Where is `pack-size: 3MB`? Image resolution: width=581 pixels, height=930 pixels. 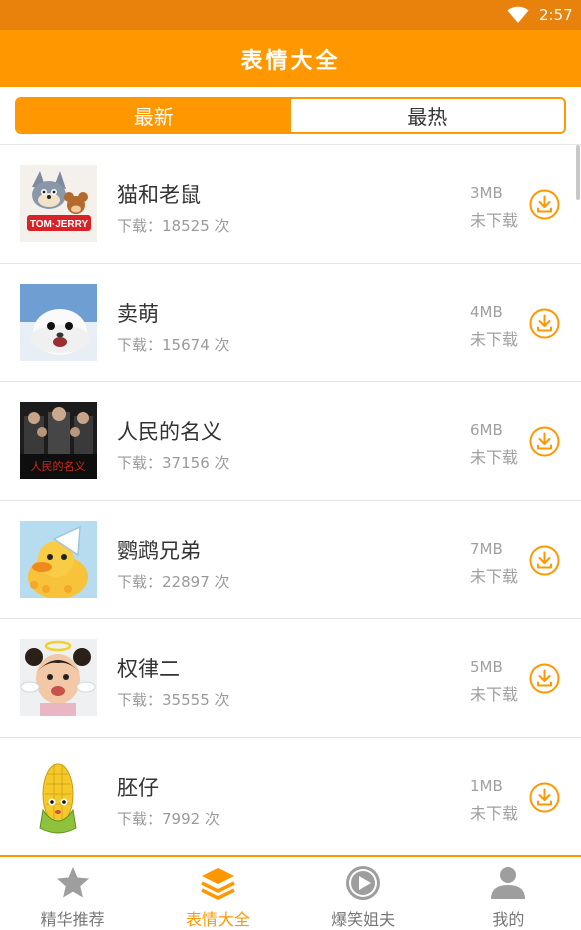
pack-size: 3MB is located at coordinates (486, 193).